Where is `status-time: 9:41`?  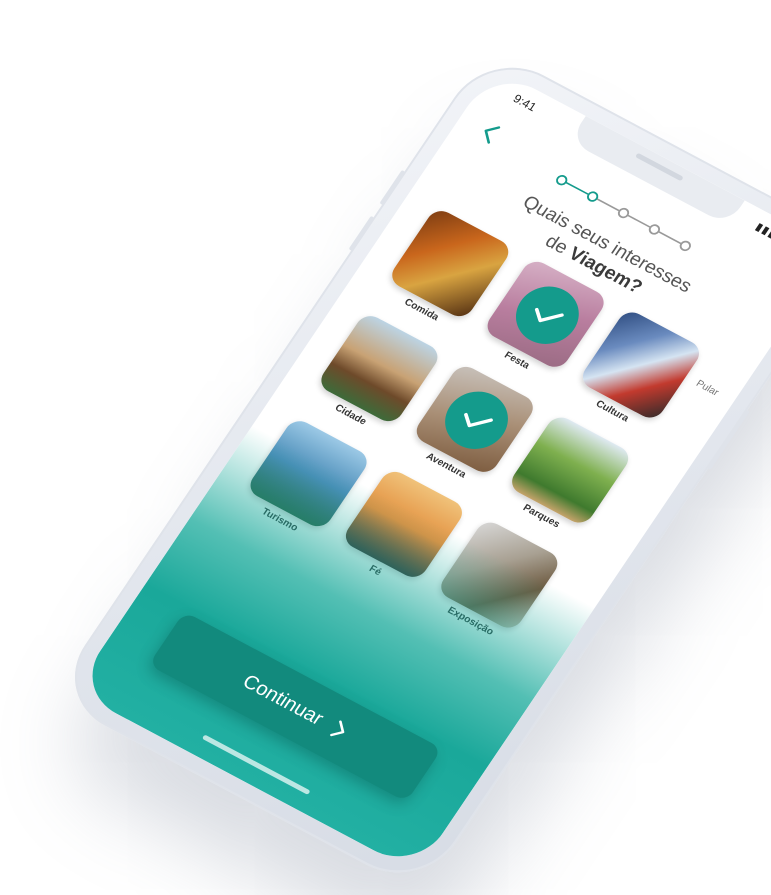 status-time: 9:41 is located at coordinates (525, 103).